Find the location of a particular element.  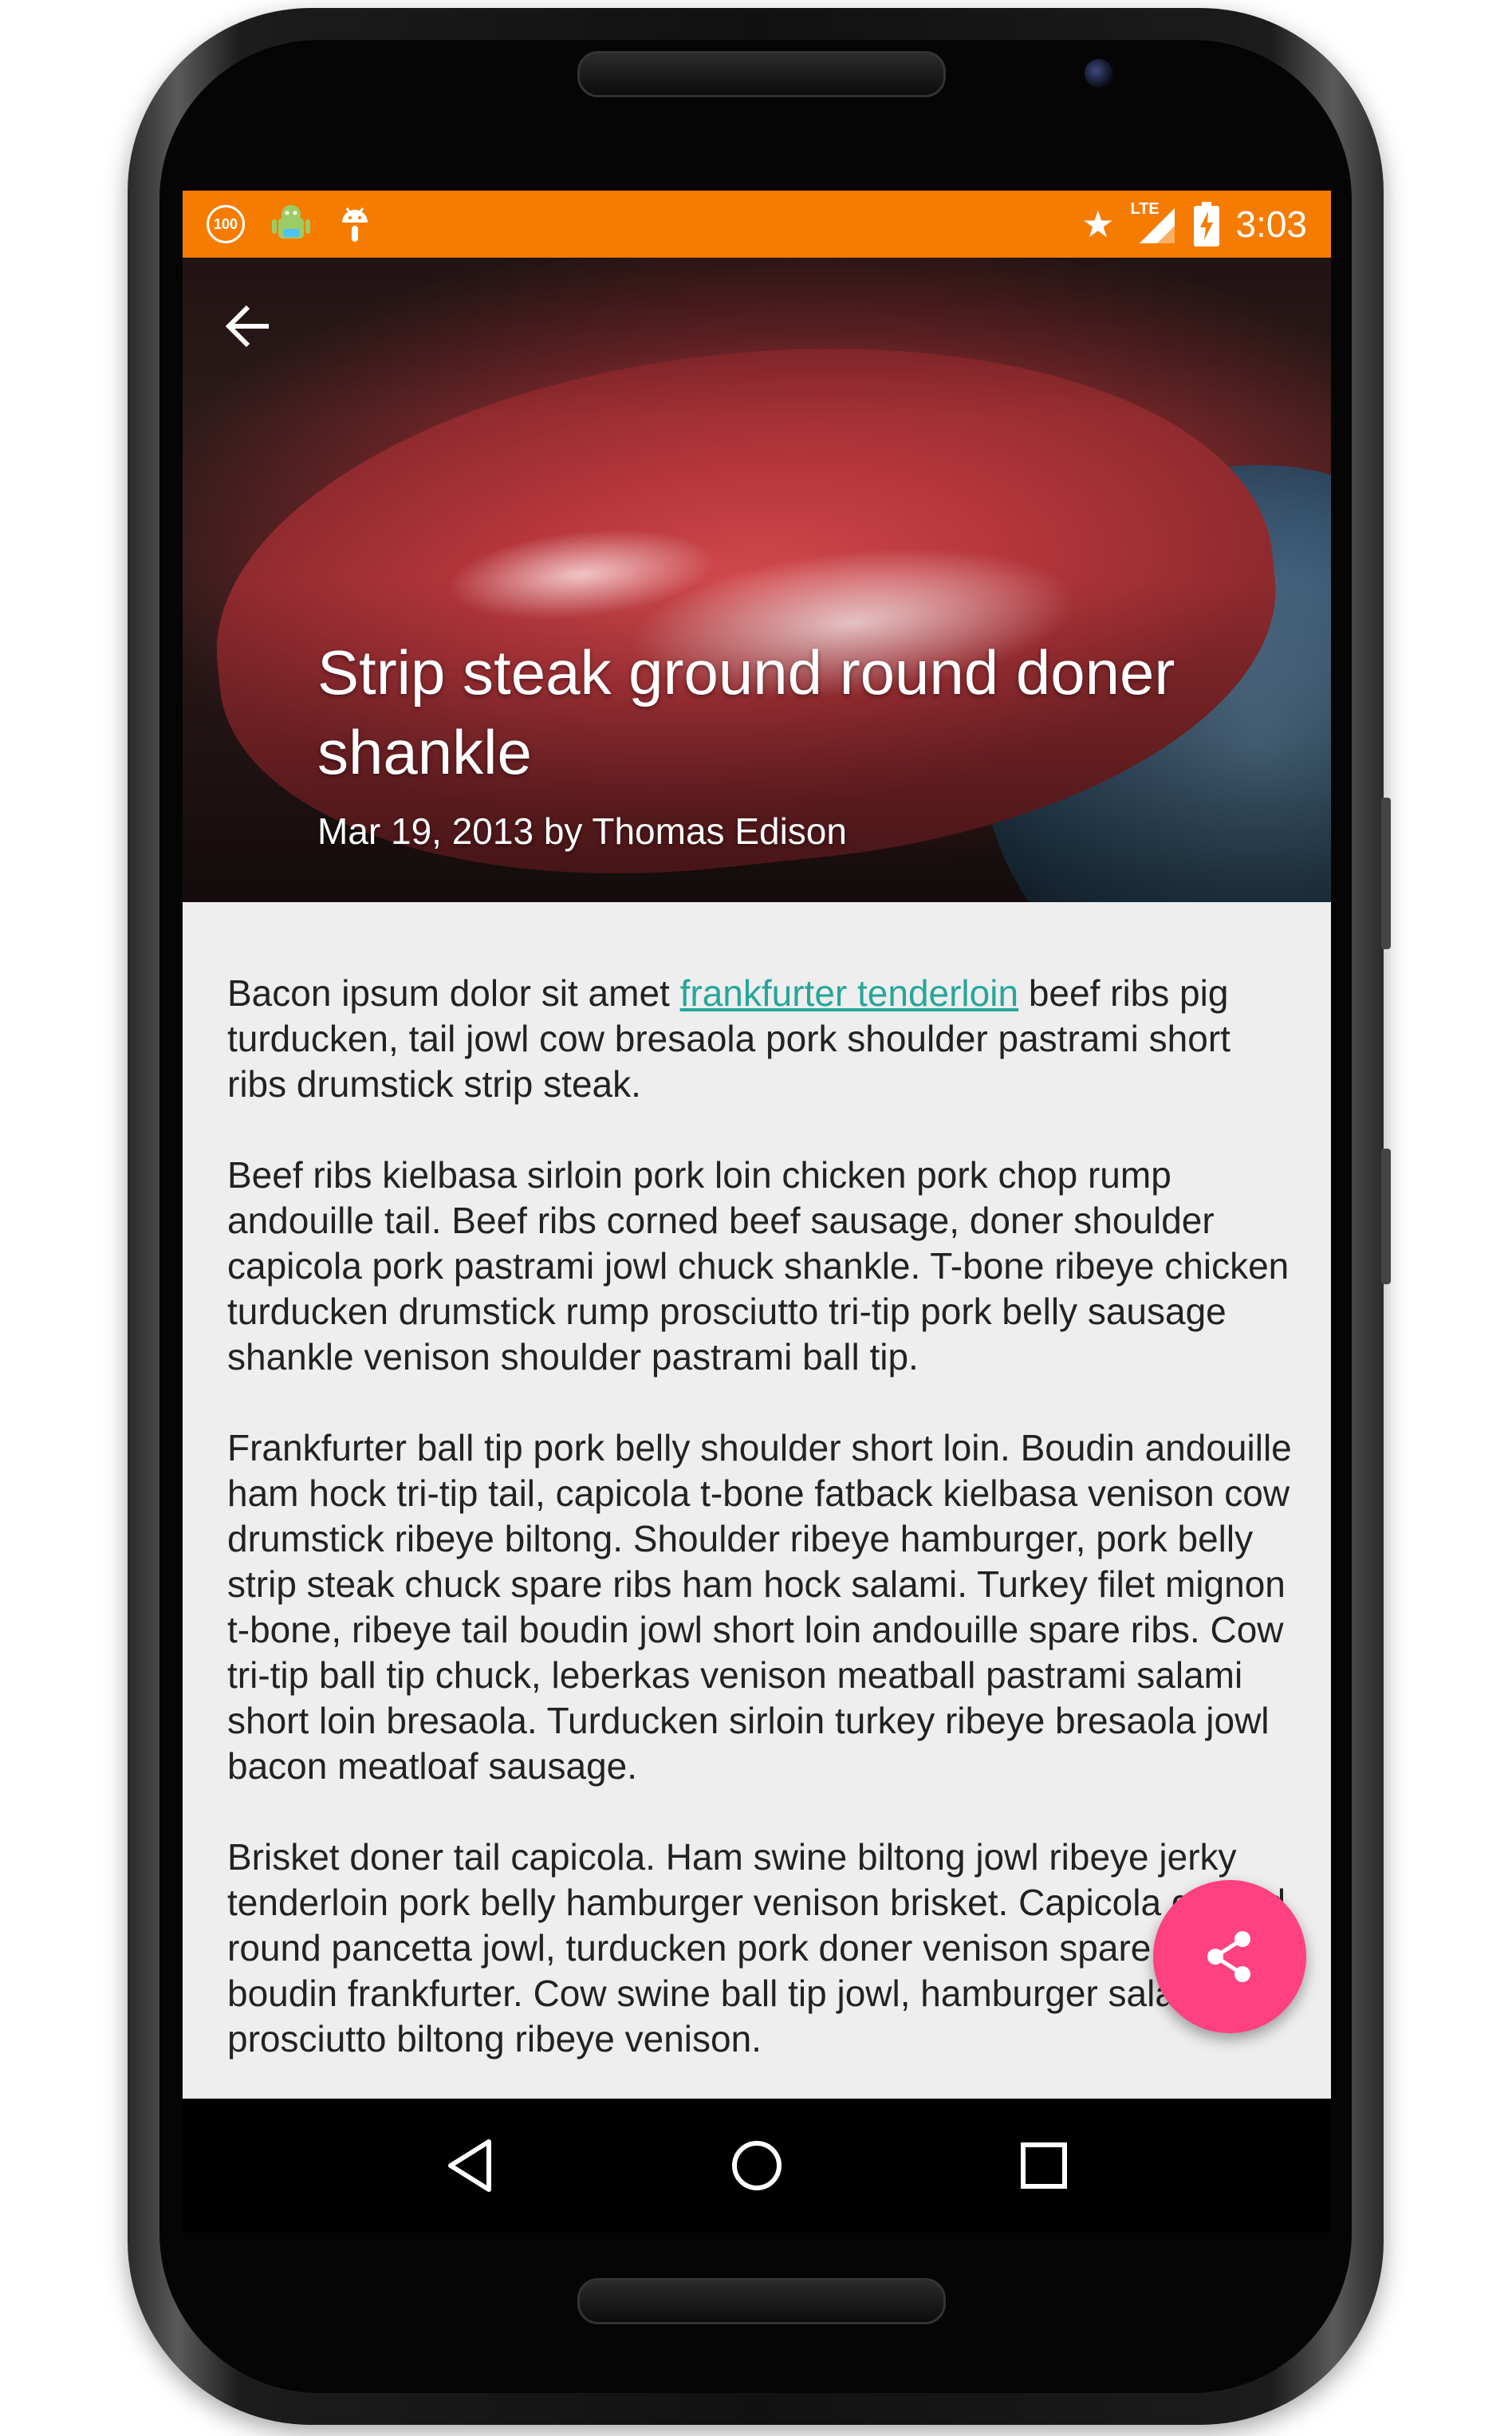

nav-home-button is located at coordinates (757, 2166).